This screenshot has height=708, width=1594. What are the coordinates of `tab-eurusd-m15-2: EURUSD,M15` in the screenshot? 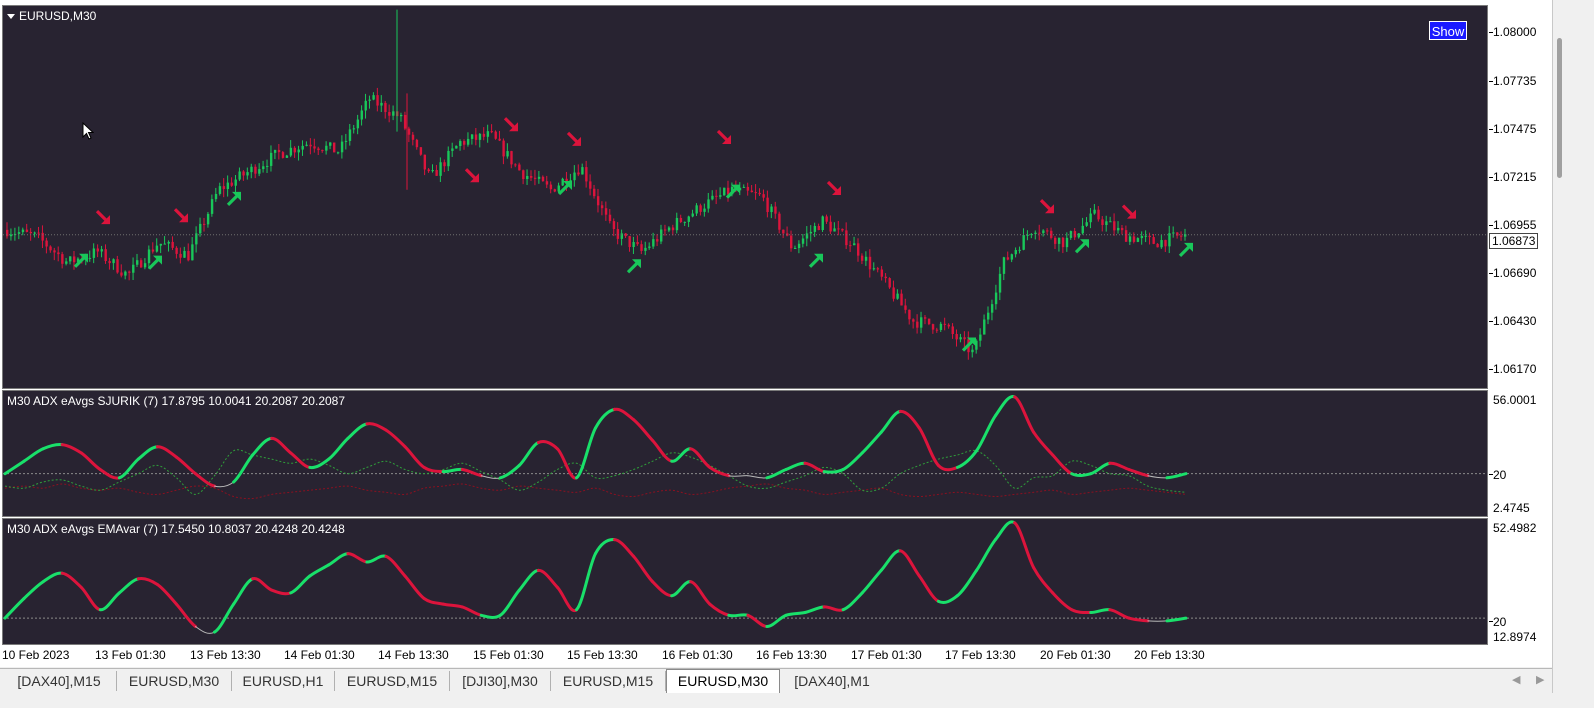 It's located at (608, 681).